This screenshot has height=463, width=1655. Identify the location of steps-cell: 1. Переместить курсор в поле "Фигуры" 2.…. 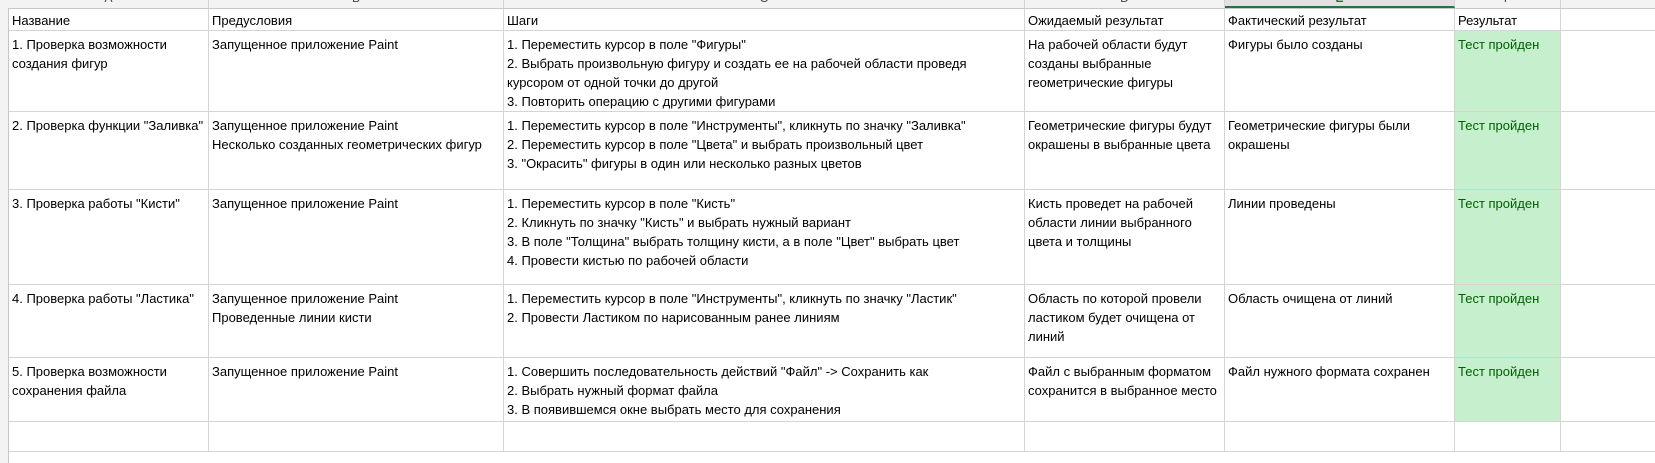
(764, 71).